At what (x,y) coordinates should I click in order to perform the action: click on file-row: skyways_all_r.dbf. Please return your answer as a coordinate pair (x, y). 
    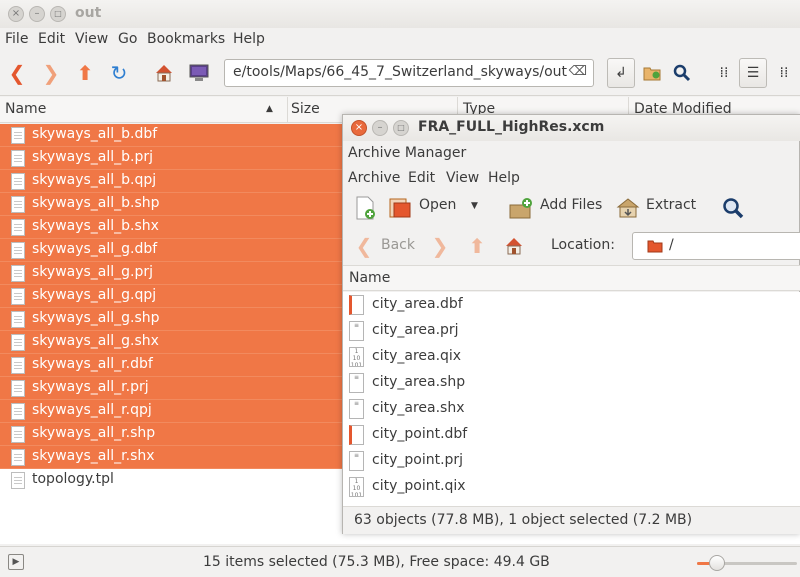
    Looking at the image, I should click on (172, 365).